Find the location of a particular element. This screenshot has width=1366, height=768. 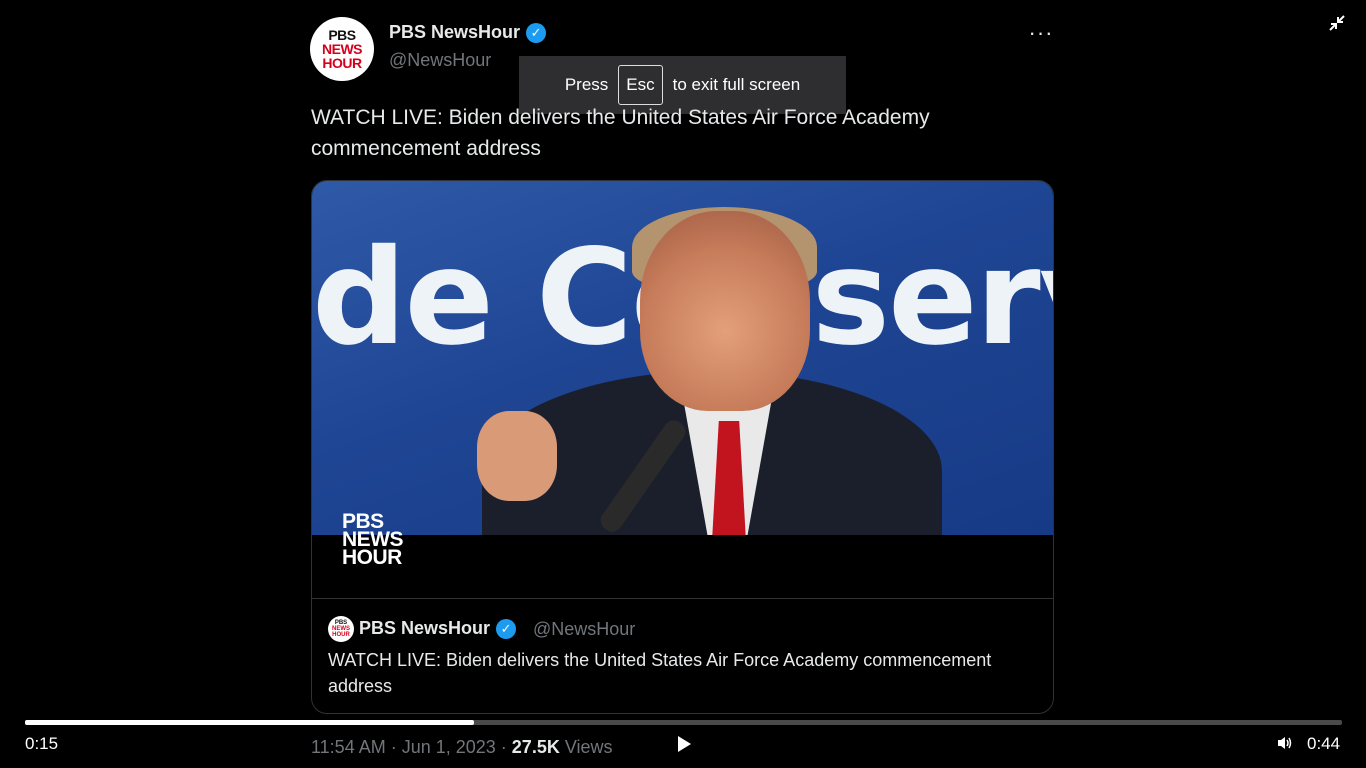

duration: 0:44 is located at coordinates (1324, 743).